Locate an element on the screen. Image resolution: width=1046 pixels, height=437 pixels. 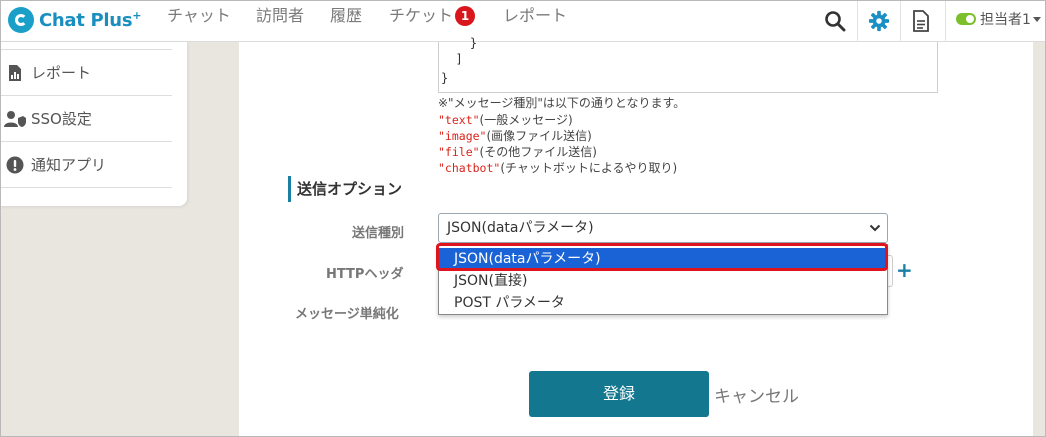
exclamation-circle-icon is located at coordinates (15, 165).